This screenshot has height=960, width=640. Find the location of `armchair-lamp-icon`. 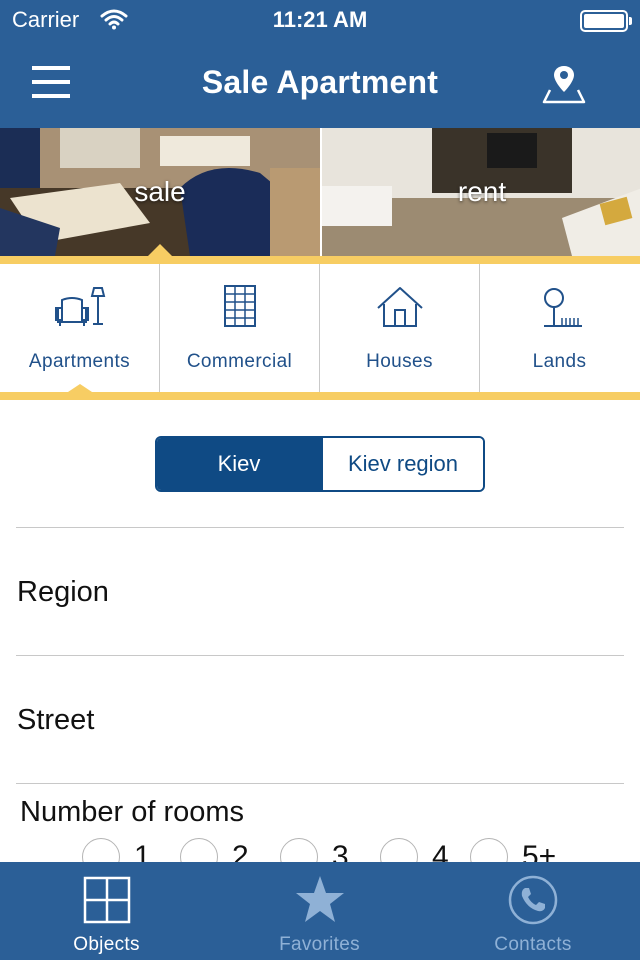

armchair-lamp-icon is located at coordinates (79, 306).